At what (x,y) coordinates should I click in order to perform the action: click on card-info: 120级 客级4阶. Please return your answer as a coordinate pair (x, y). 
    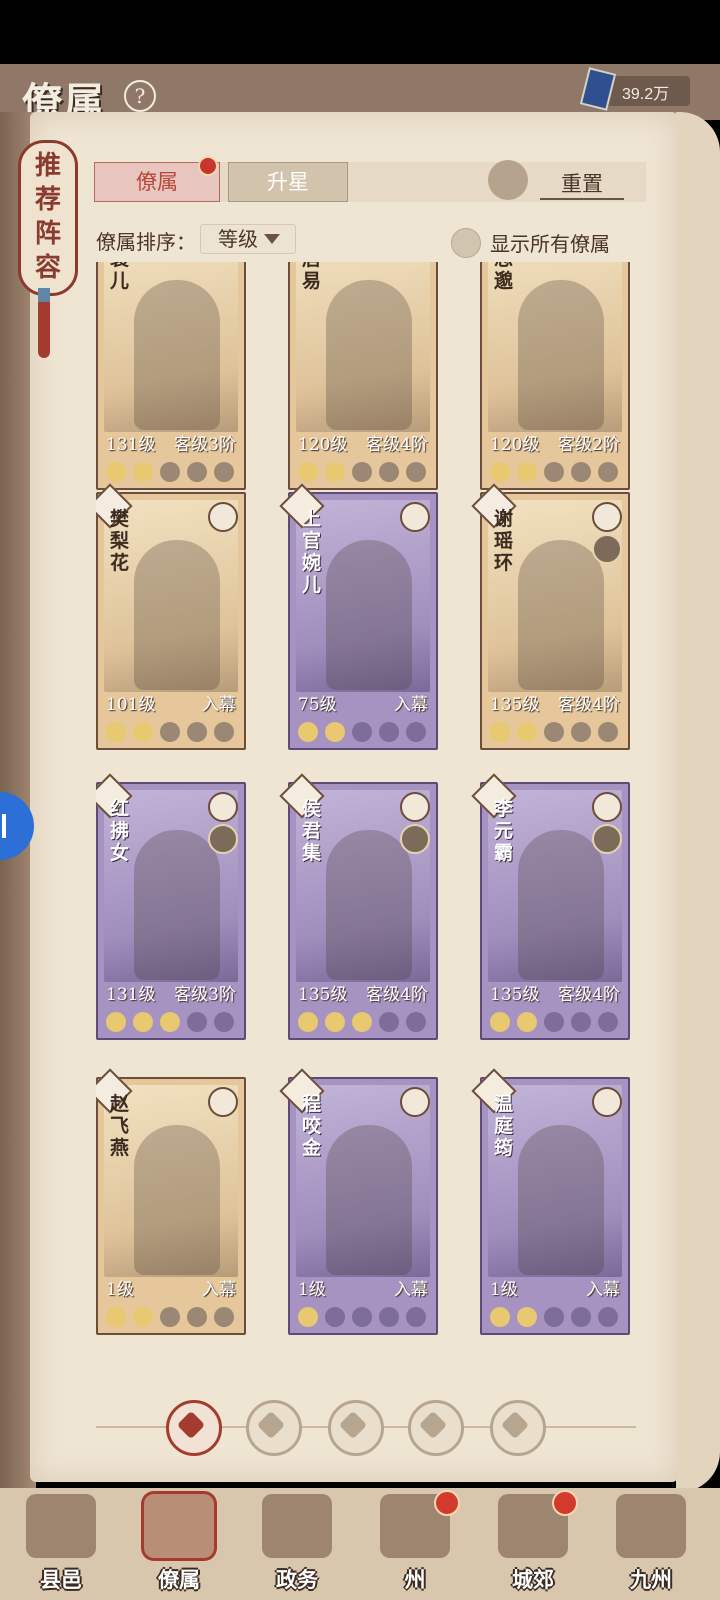
    Looking at the image, I should click on (363, 443).